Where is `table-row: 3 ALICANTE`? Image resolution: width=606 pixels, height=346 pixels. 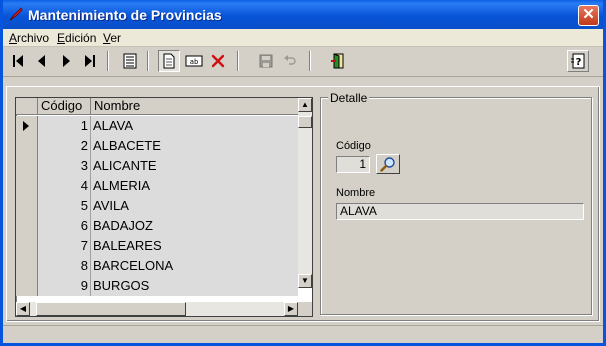 table-row: 3 ALICANTE is located at coordinates (157, 166).